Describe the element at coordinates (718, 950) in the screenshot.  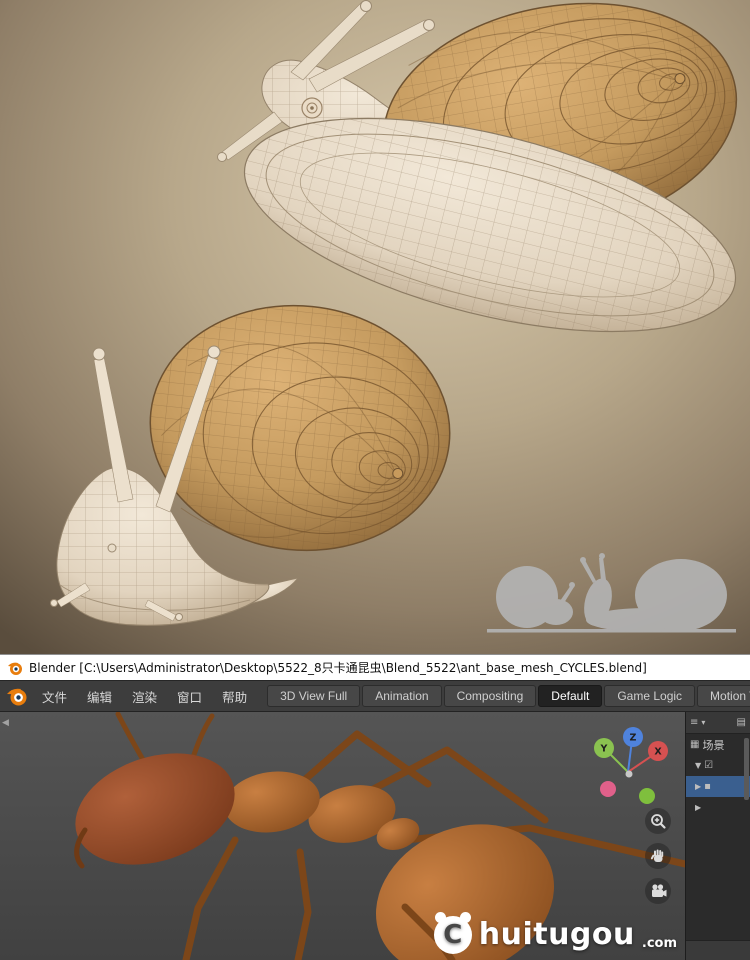
I see `outliner-footer` at that location.